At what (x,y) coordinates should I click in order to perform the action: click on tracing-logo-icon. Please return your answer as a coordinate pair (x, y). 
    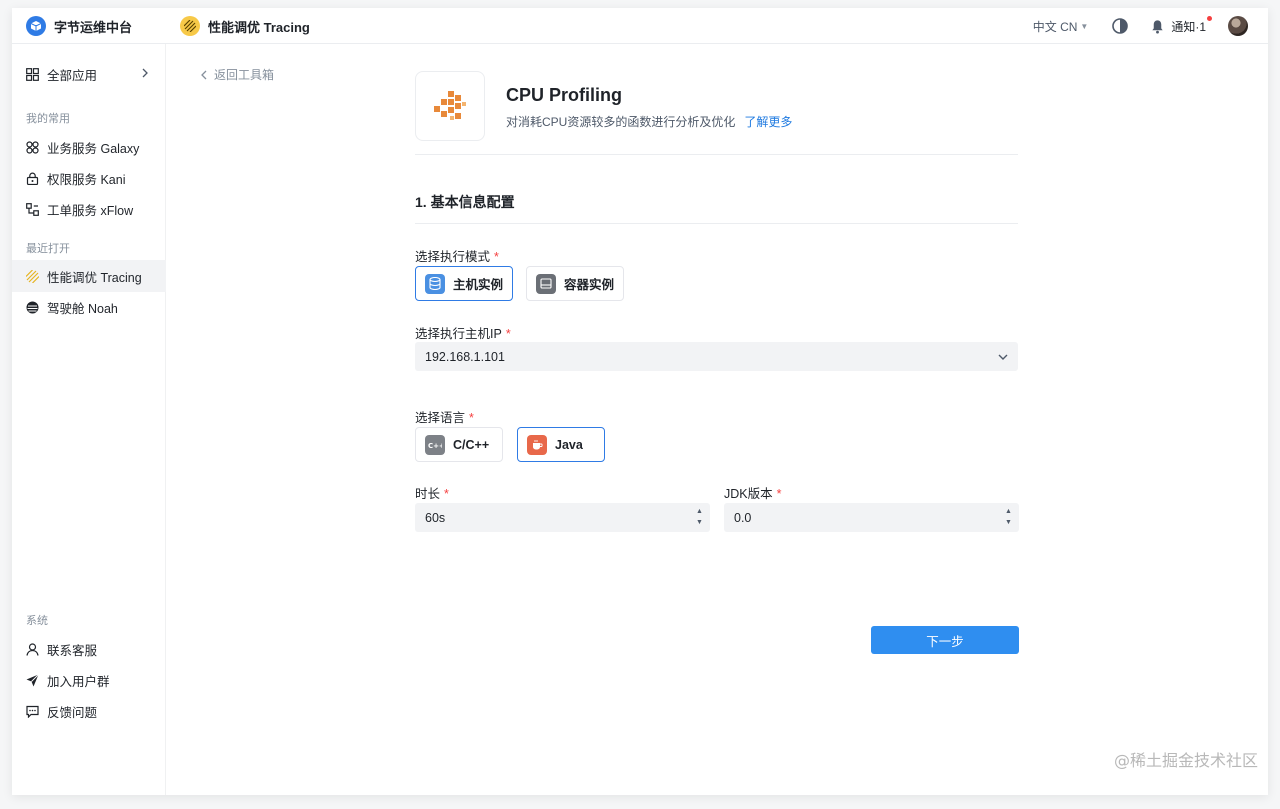
    Looking at the image, I should click on (190, 26).